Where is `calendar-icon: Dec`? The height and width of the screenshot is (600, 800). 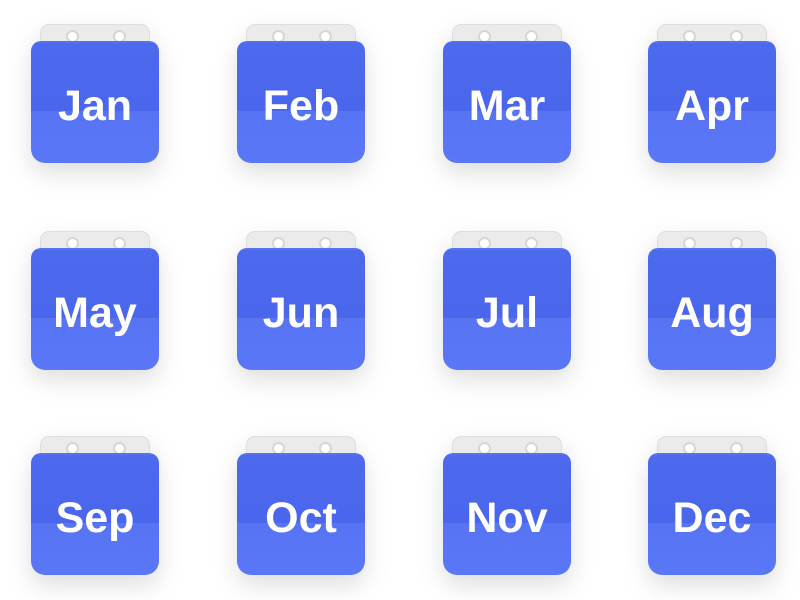
calendar-icon: Dec is located at coordinates (712, 507).